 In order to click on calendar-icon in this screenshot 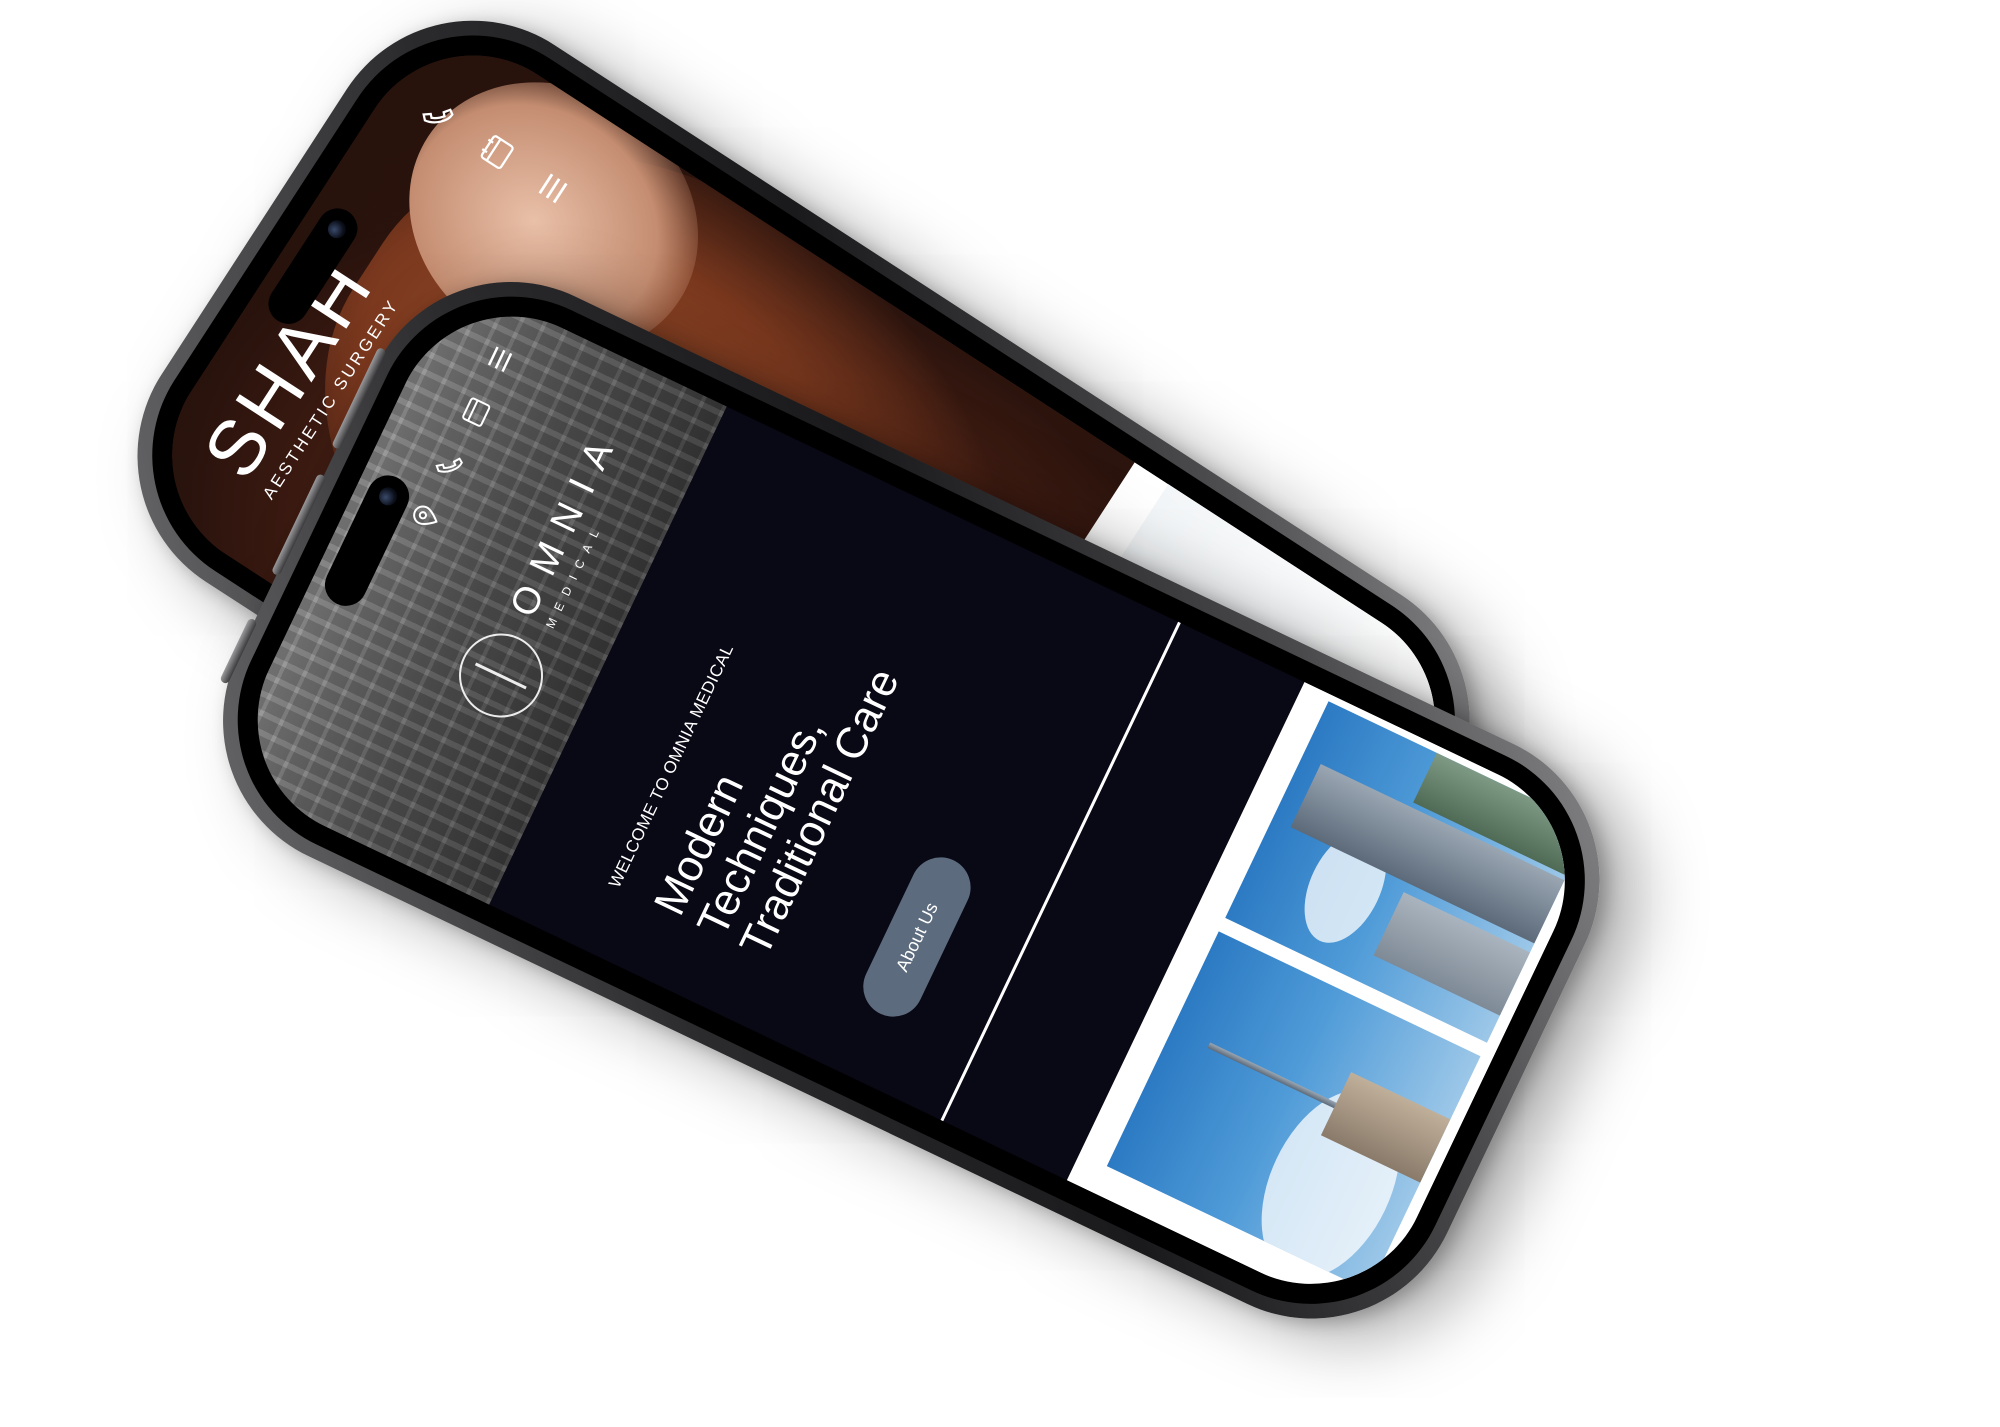, I will do `click(475, 412)`.